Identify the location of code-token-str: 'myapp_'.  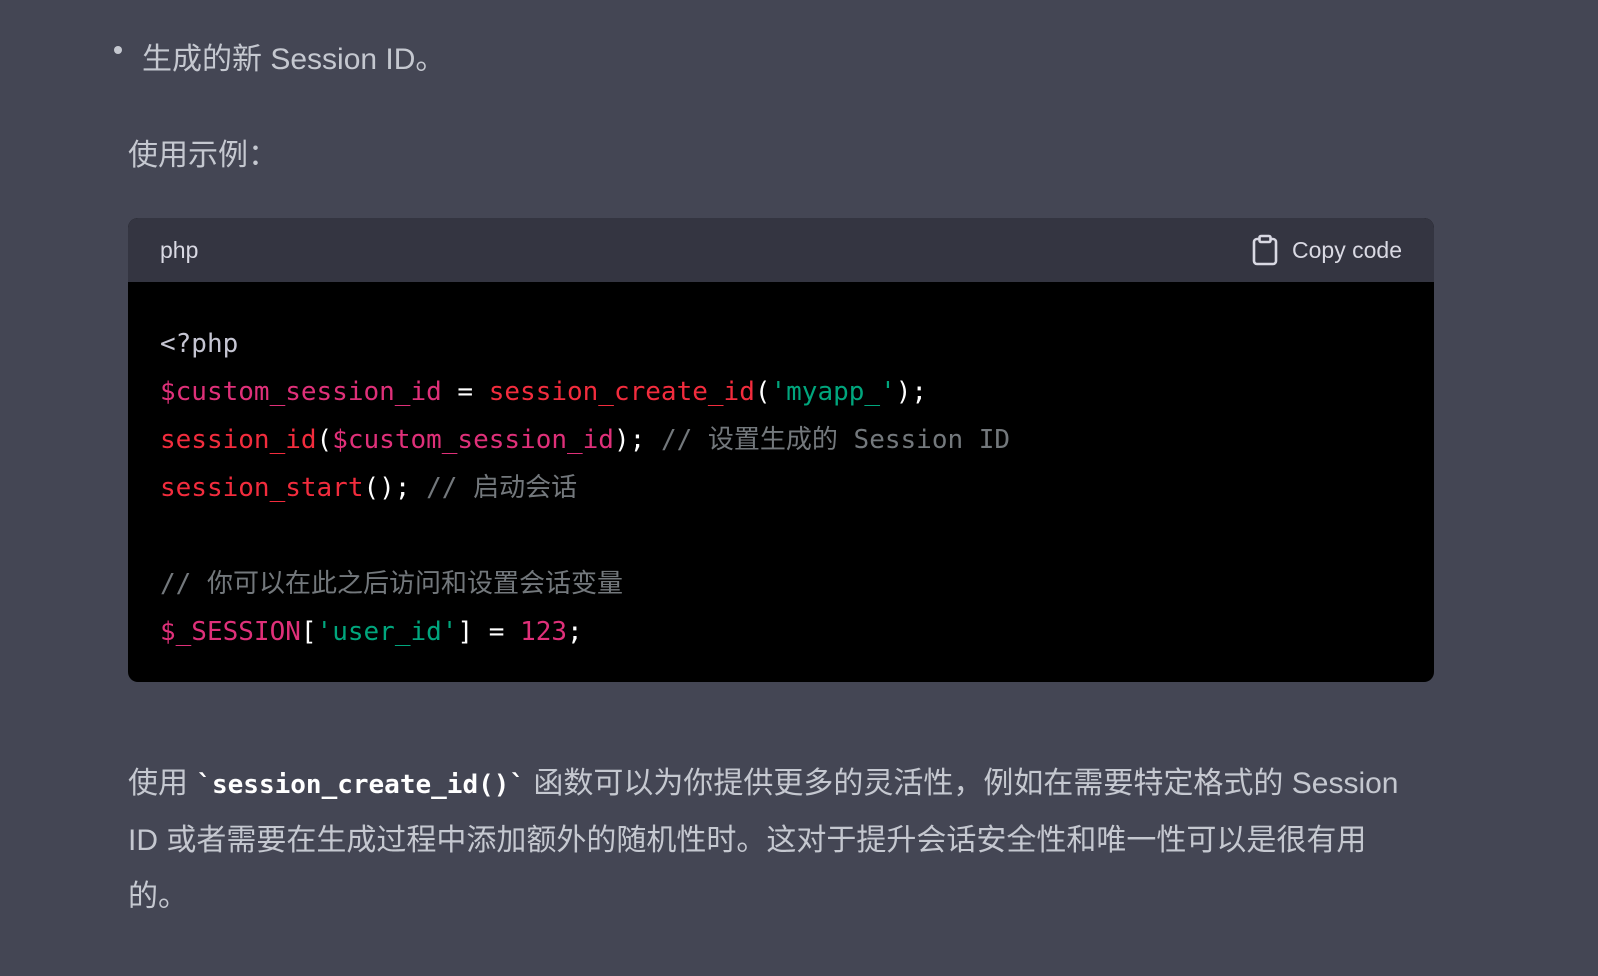
(833, 392).